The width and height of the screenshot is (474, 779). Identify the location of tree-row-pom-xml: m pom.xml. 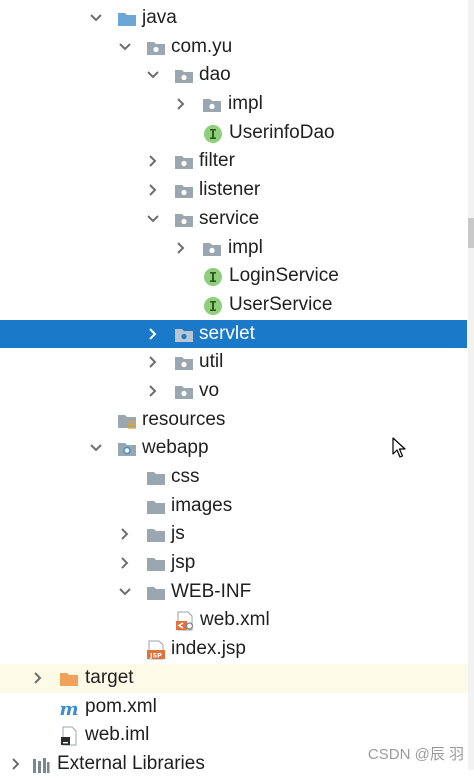
(237, 707).